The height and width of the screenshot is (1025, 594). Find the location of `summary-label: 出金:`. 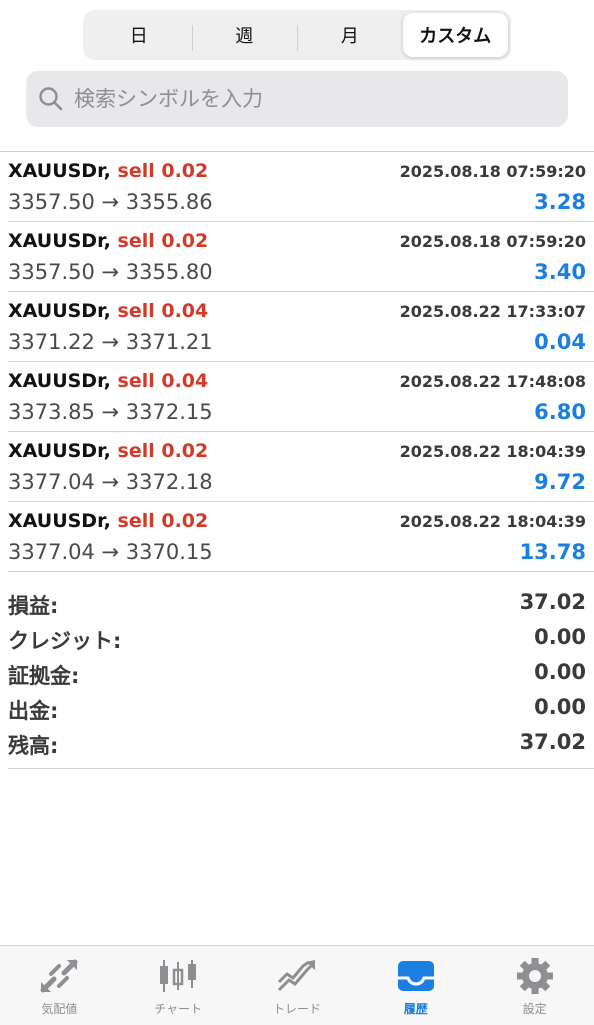

summary-label: 出金: is located at coordinates (33, 711).